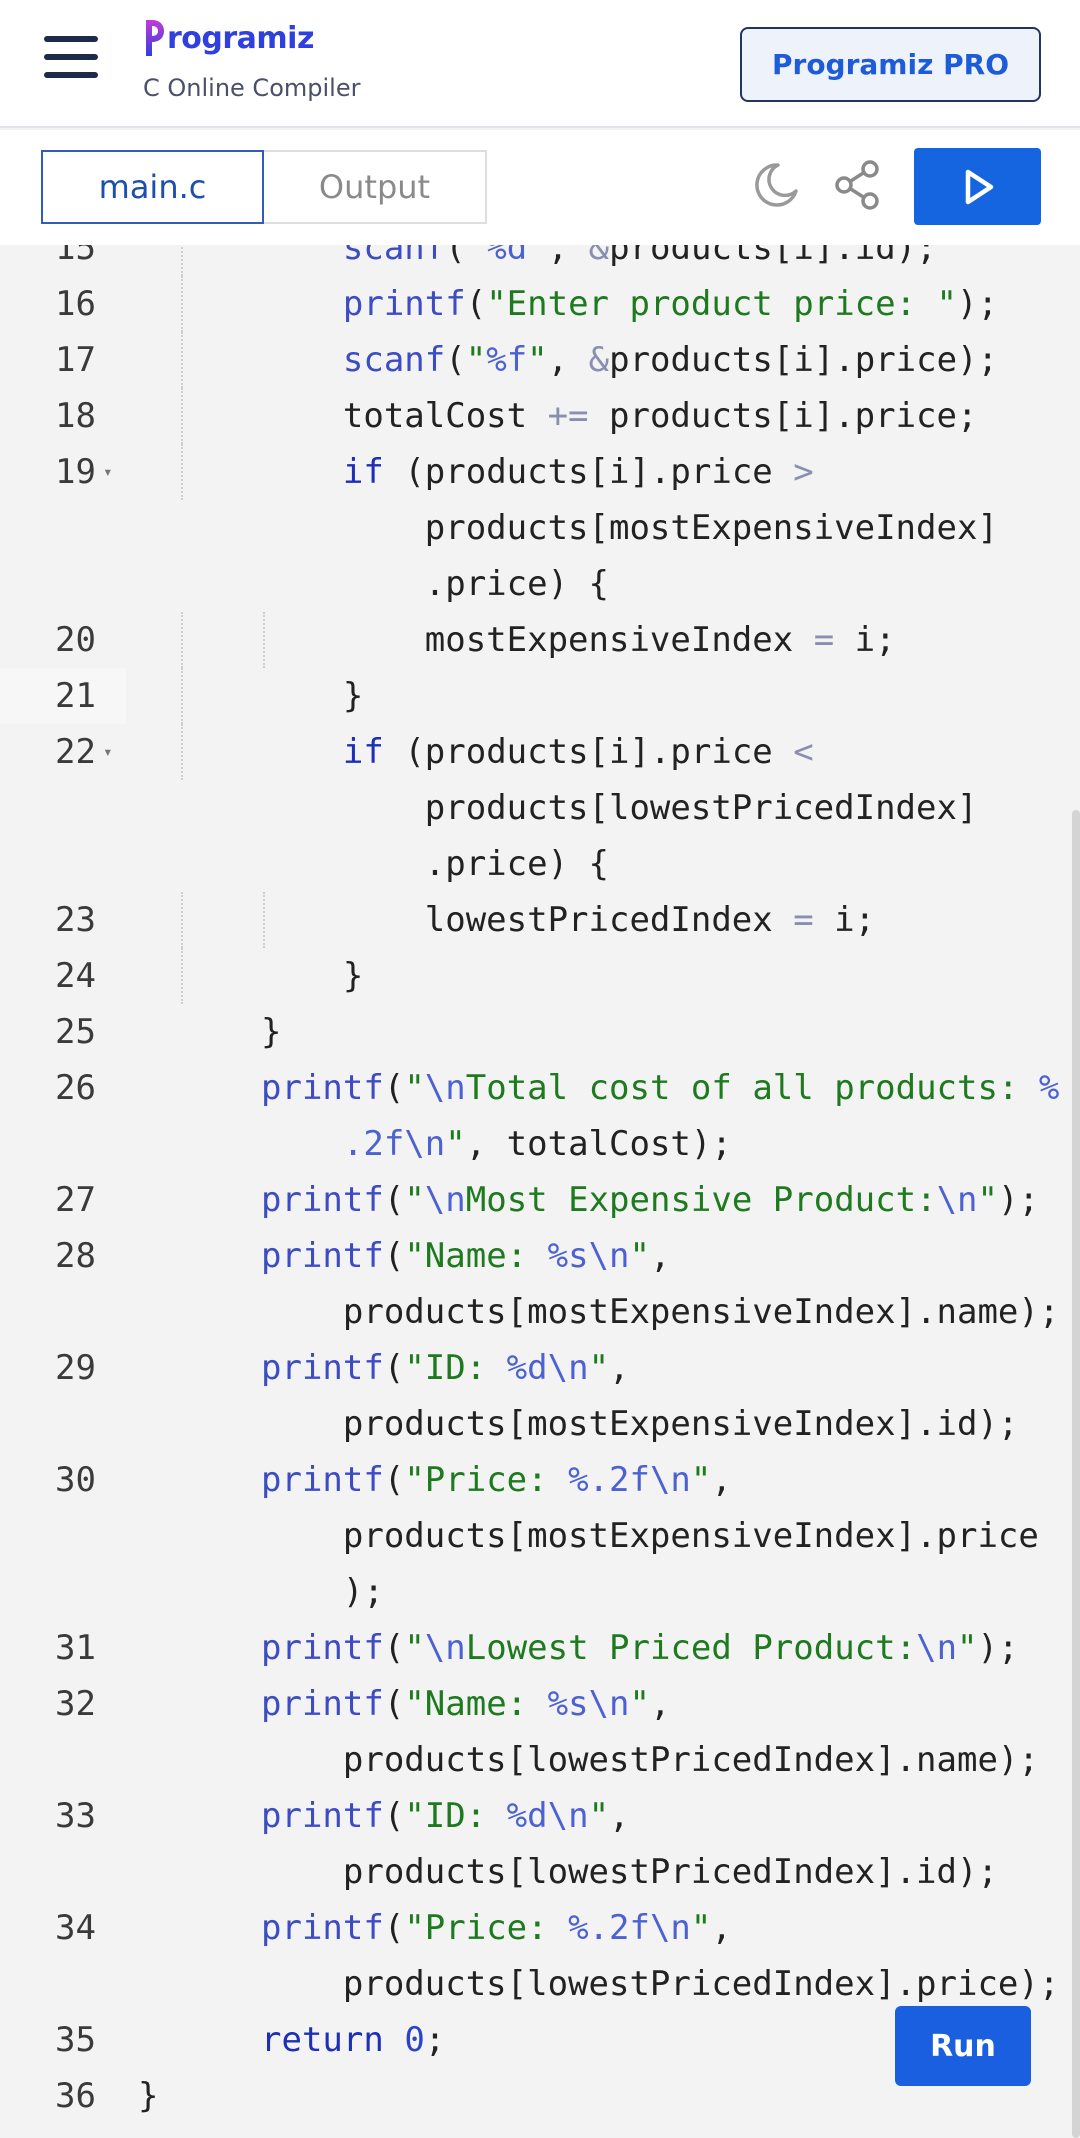  I want to click on code-line: products[mostExpensiveIndex], so click(540, 528).